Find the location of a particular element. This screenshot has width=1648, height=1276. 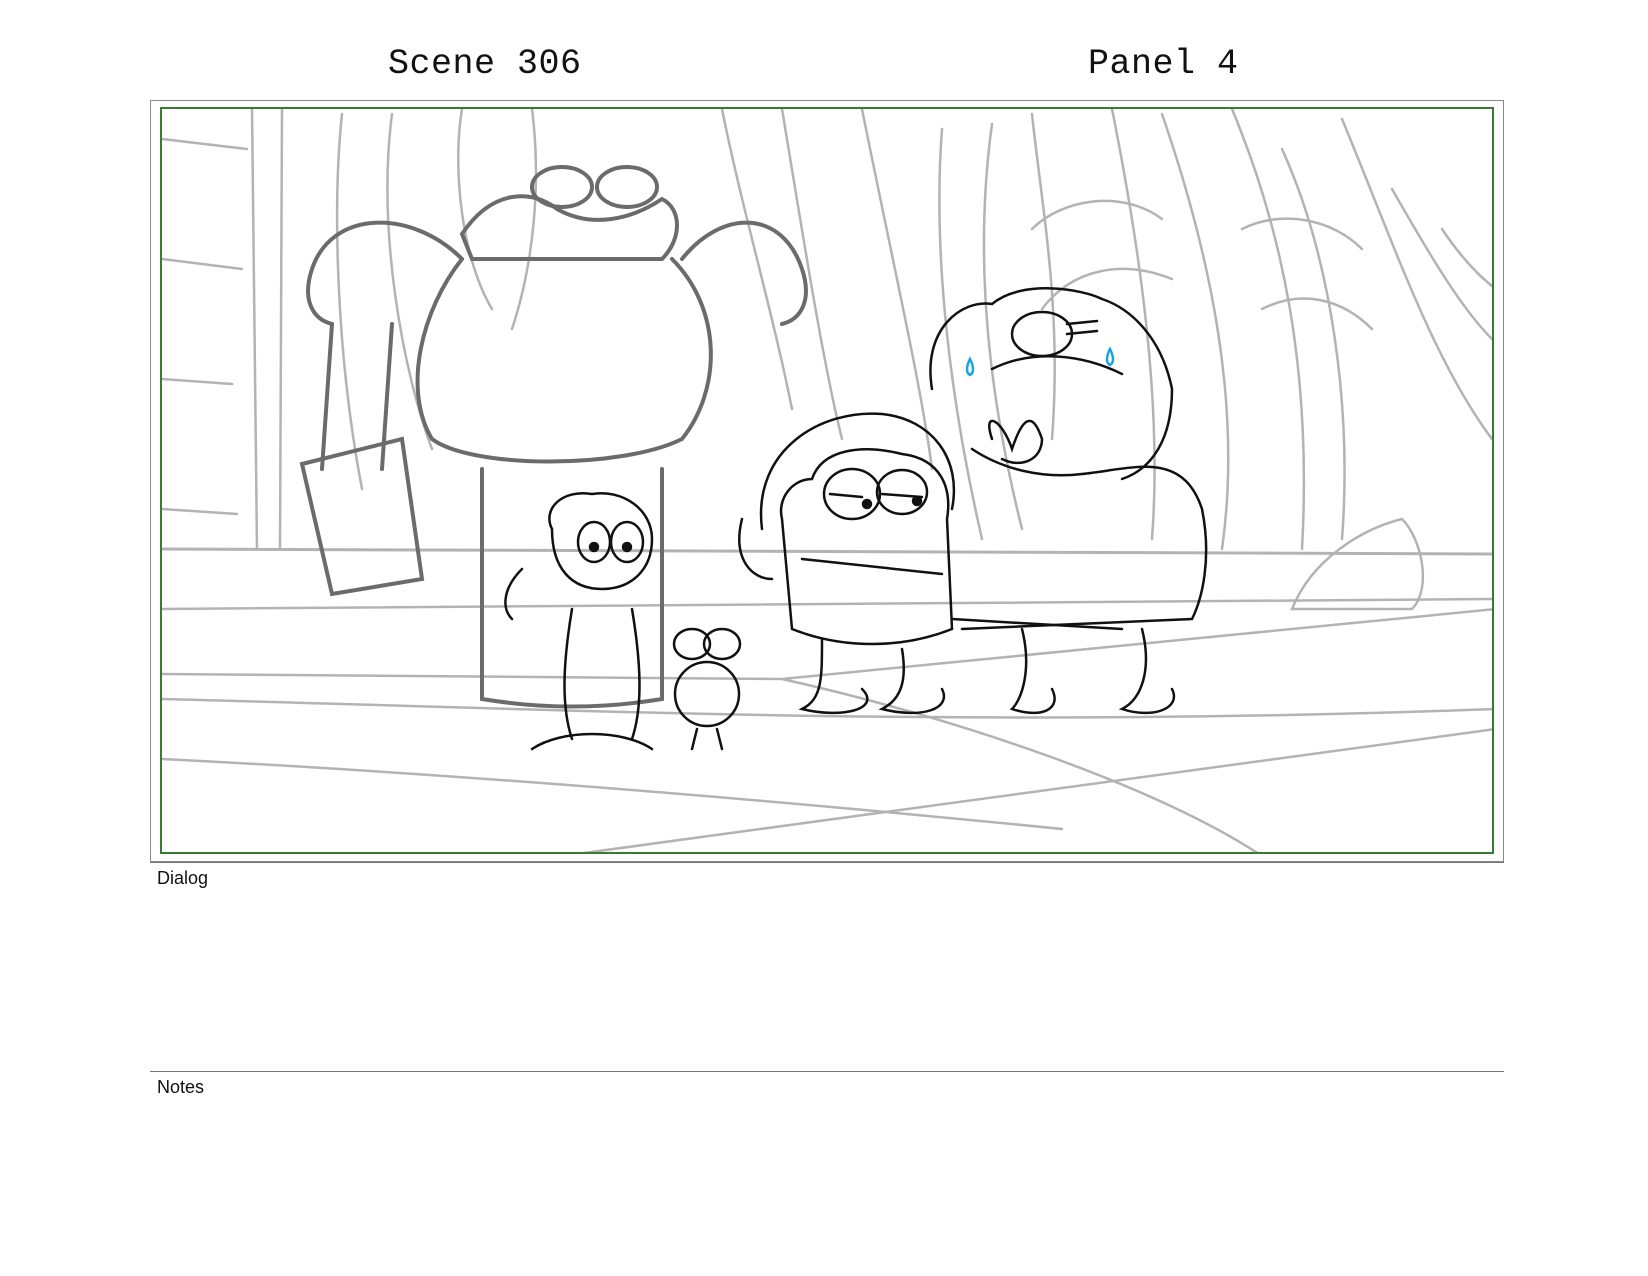

notes-divider is located at coordinates (827, 1071).